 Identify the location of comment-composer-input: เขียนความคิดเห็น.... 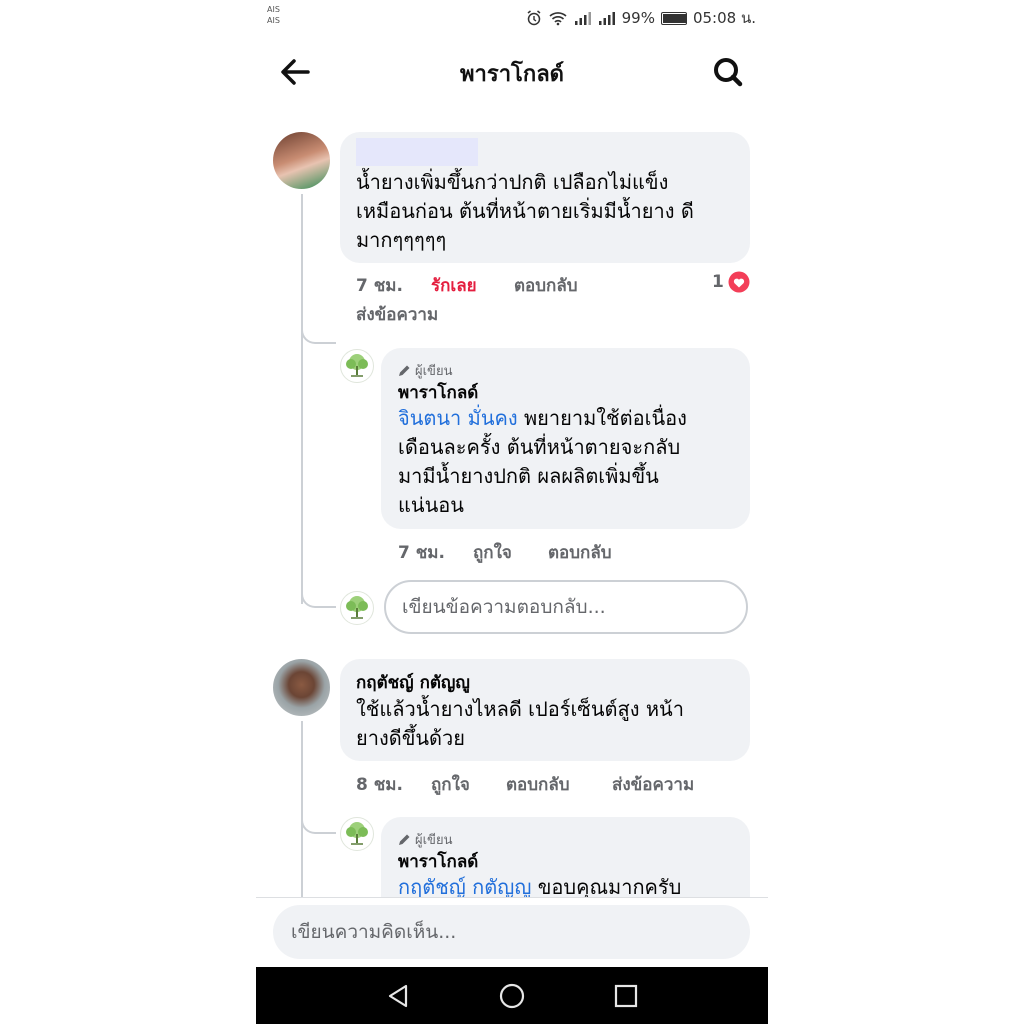
(511, 932).